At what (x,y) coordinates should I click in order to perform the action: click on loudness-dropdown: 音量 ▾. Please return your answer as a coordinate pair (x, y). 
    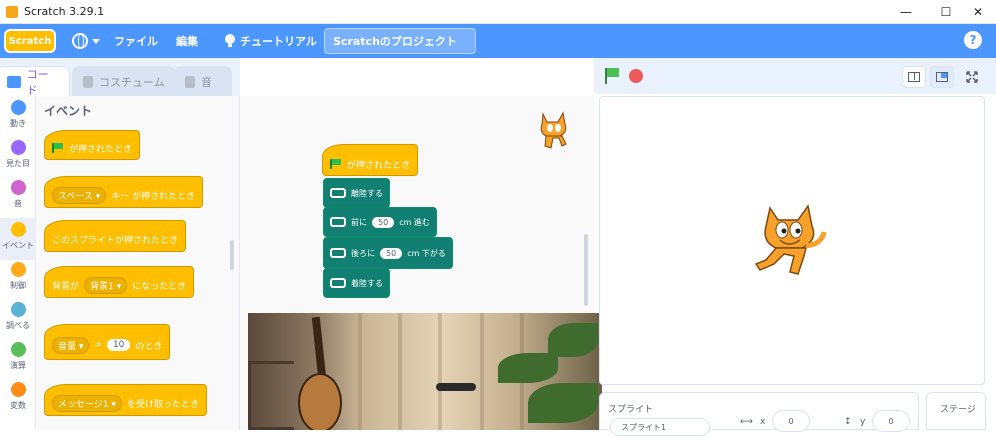
    Looking at the image, I should click on (71, 345).